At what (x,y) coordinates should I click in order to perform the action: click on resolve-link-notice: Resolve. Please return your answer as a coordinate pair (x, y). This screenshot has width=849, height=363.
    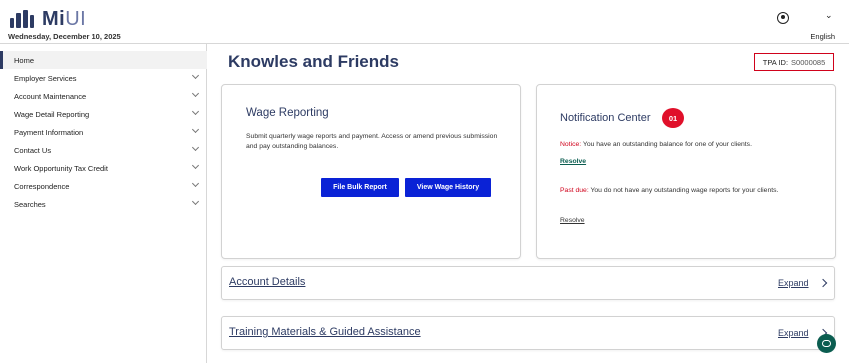
    Looking at the image, I should click on (573, 161).